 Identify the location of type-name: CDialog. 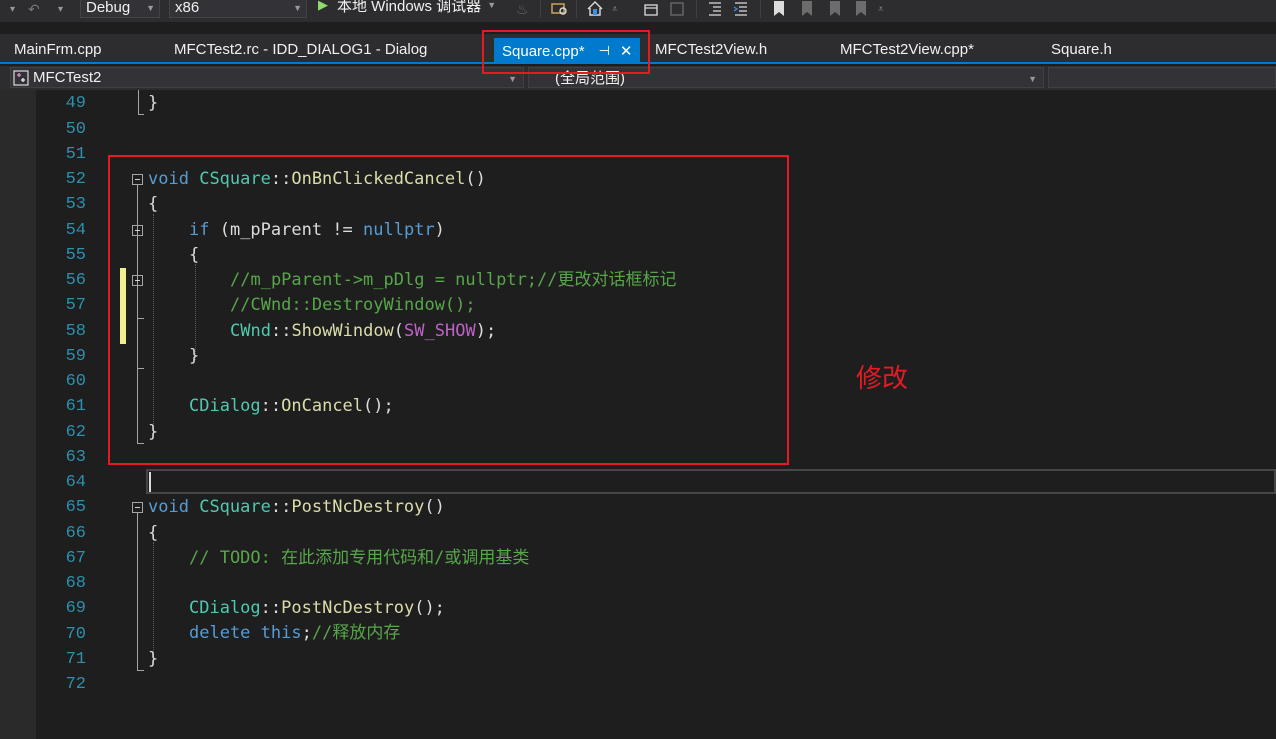
(225, 608).